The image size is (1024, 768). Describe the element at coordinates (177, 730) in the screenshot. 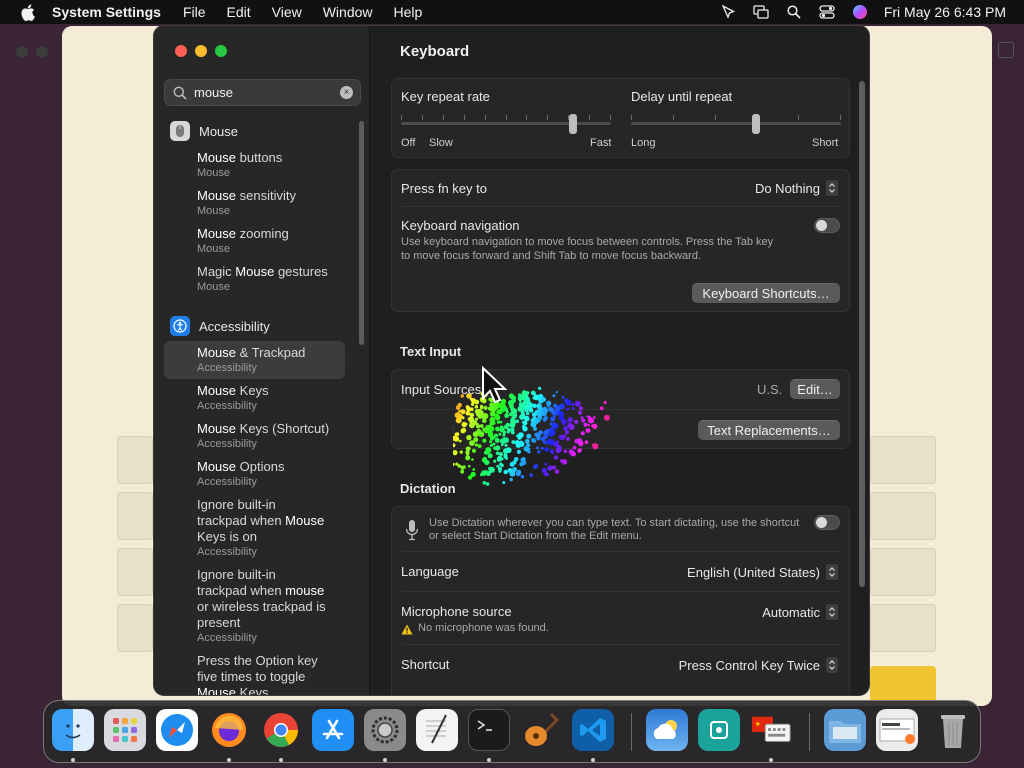

I see `safari-icon` at that location.